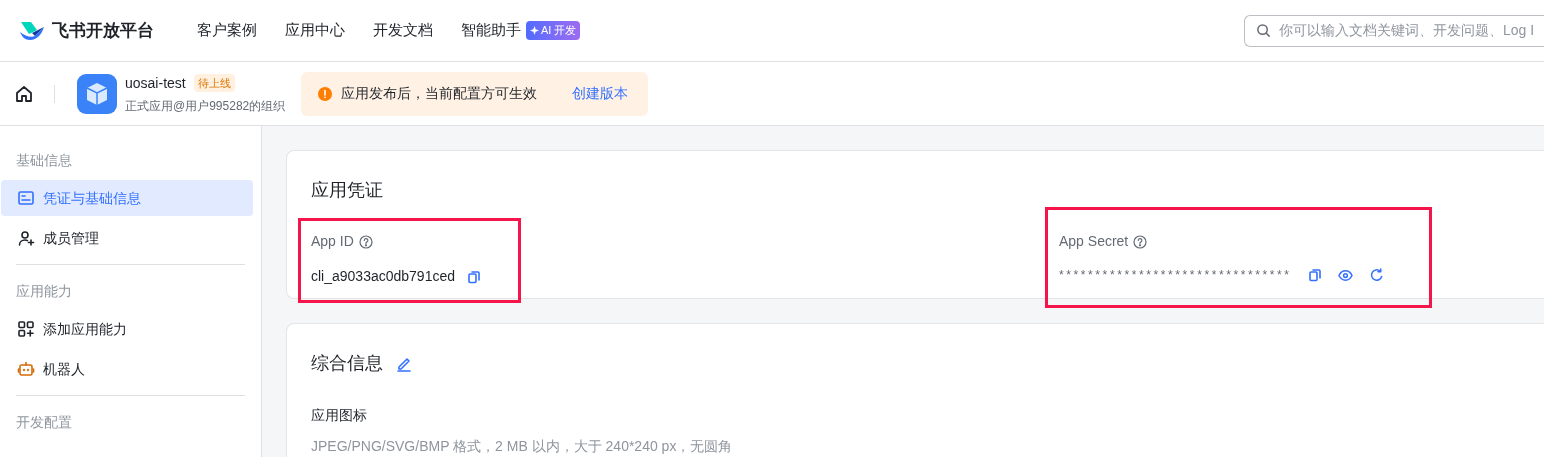  Describe the element at coordinates (127, 238) in the screenshot. I see `sidebar-item: 成员管理` at that location.